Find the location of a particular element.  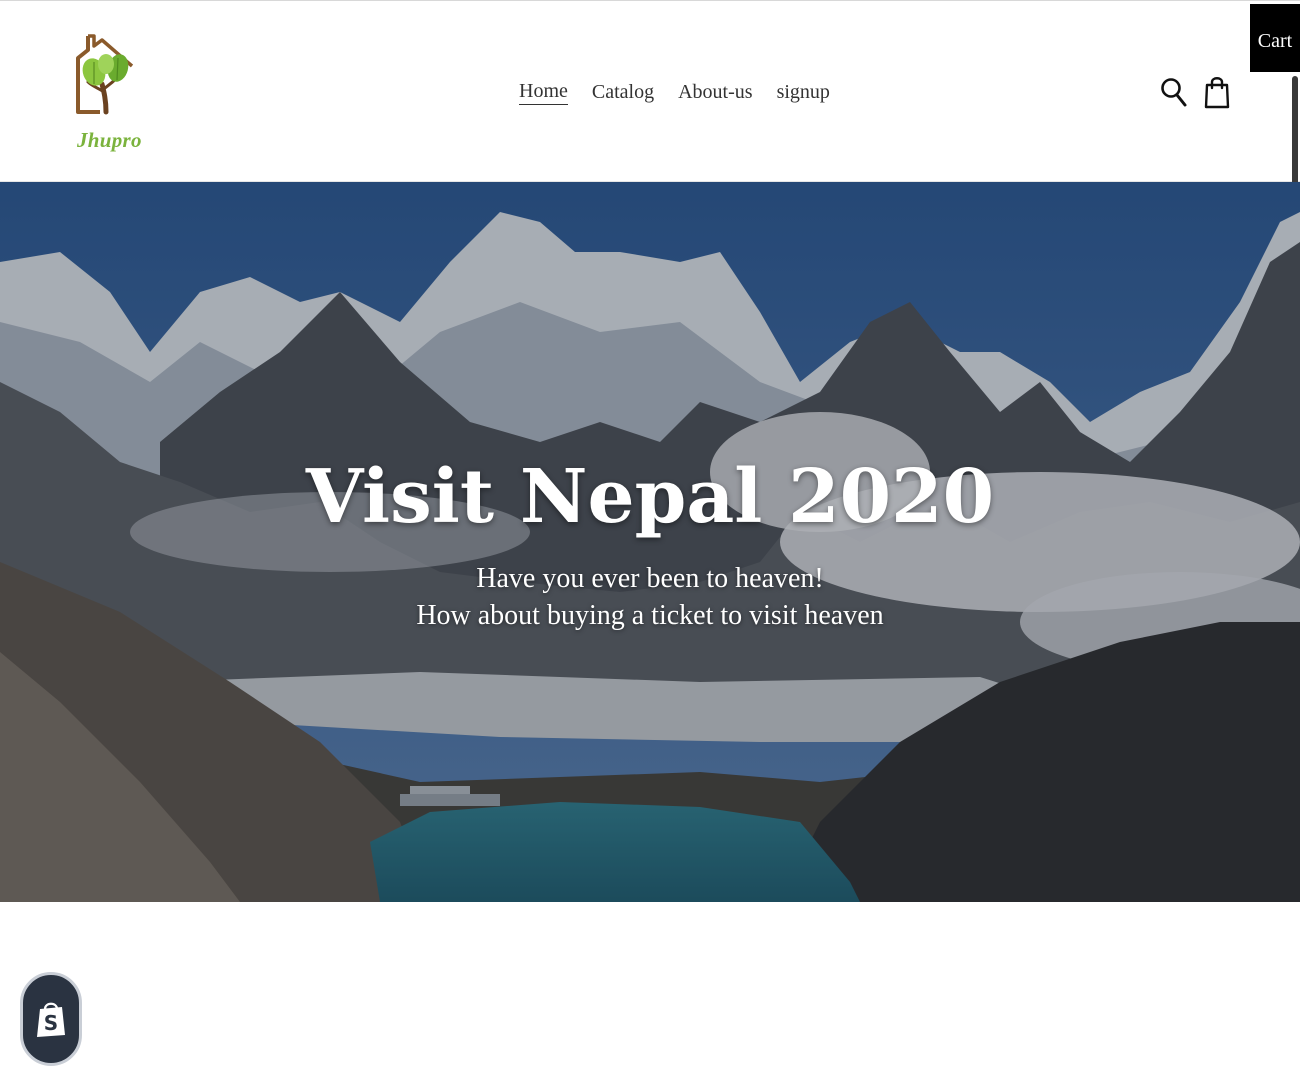

cart-drawer-button: Cart is located at coordinates (1275, 38).